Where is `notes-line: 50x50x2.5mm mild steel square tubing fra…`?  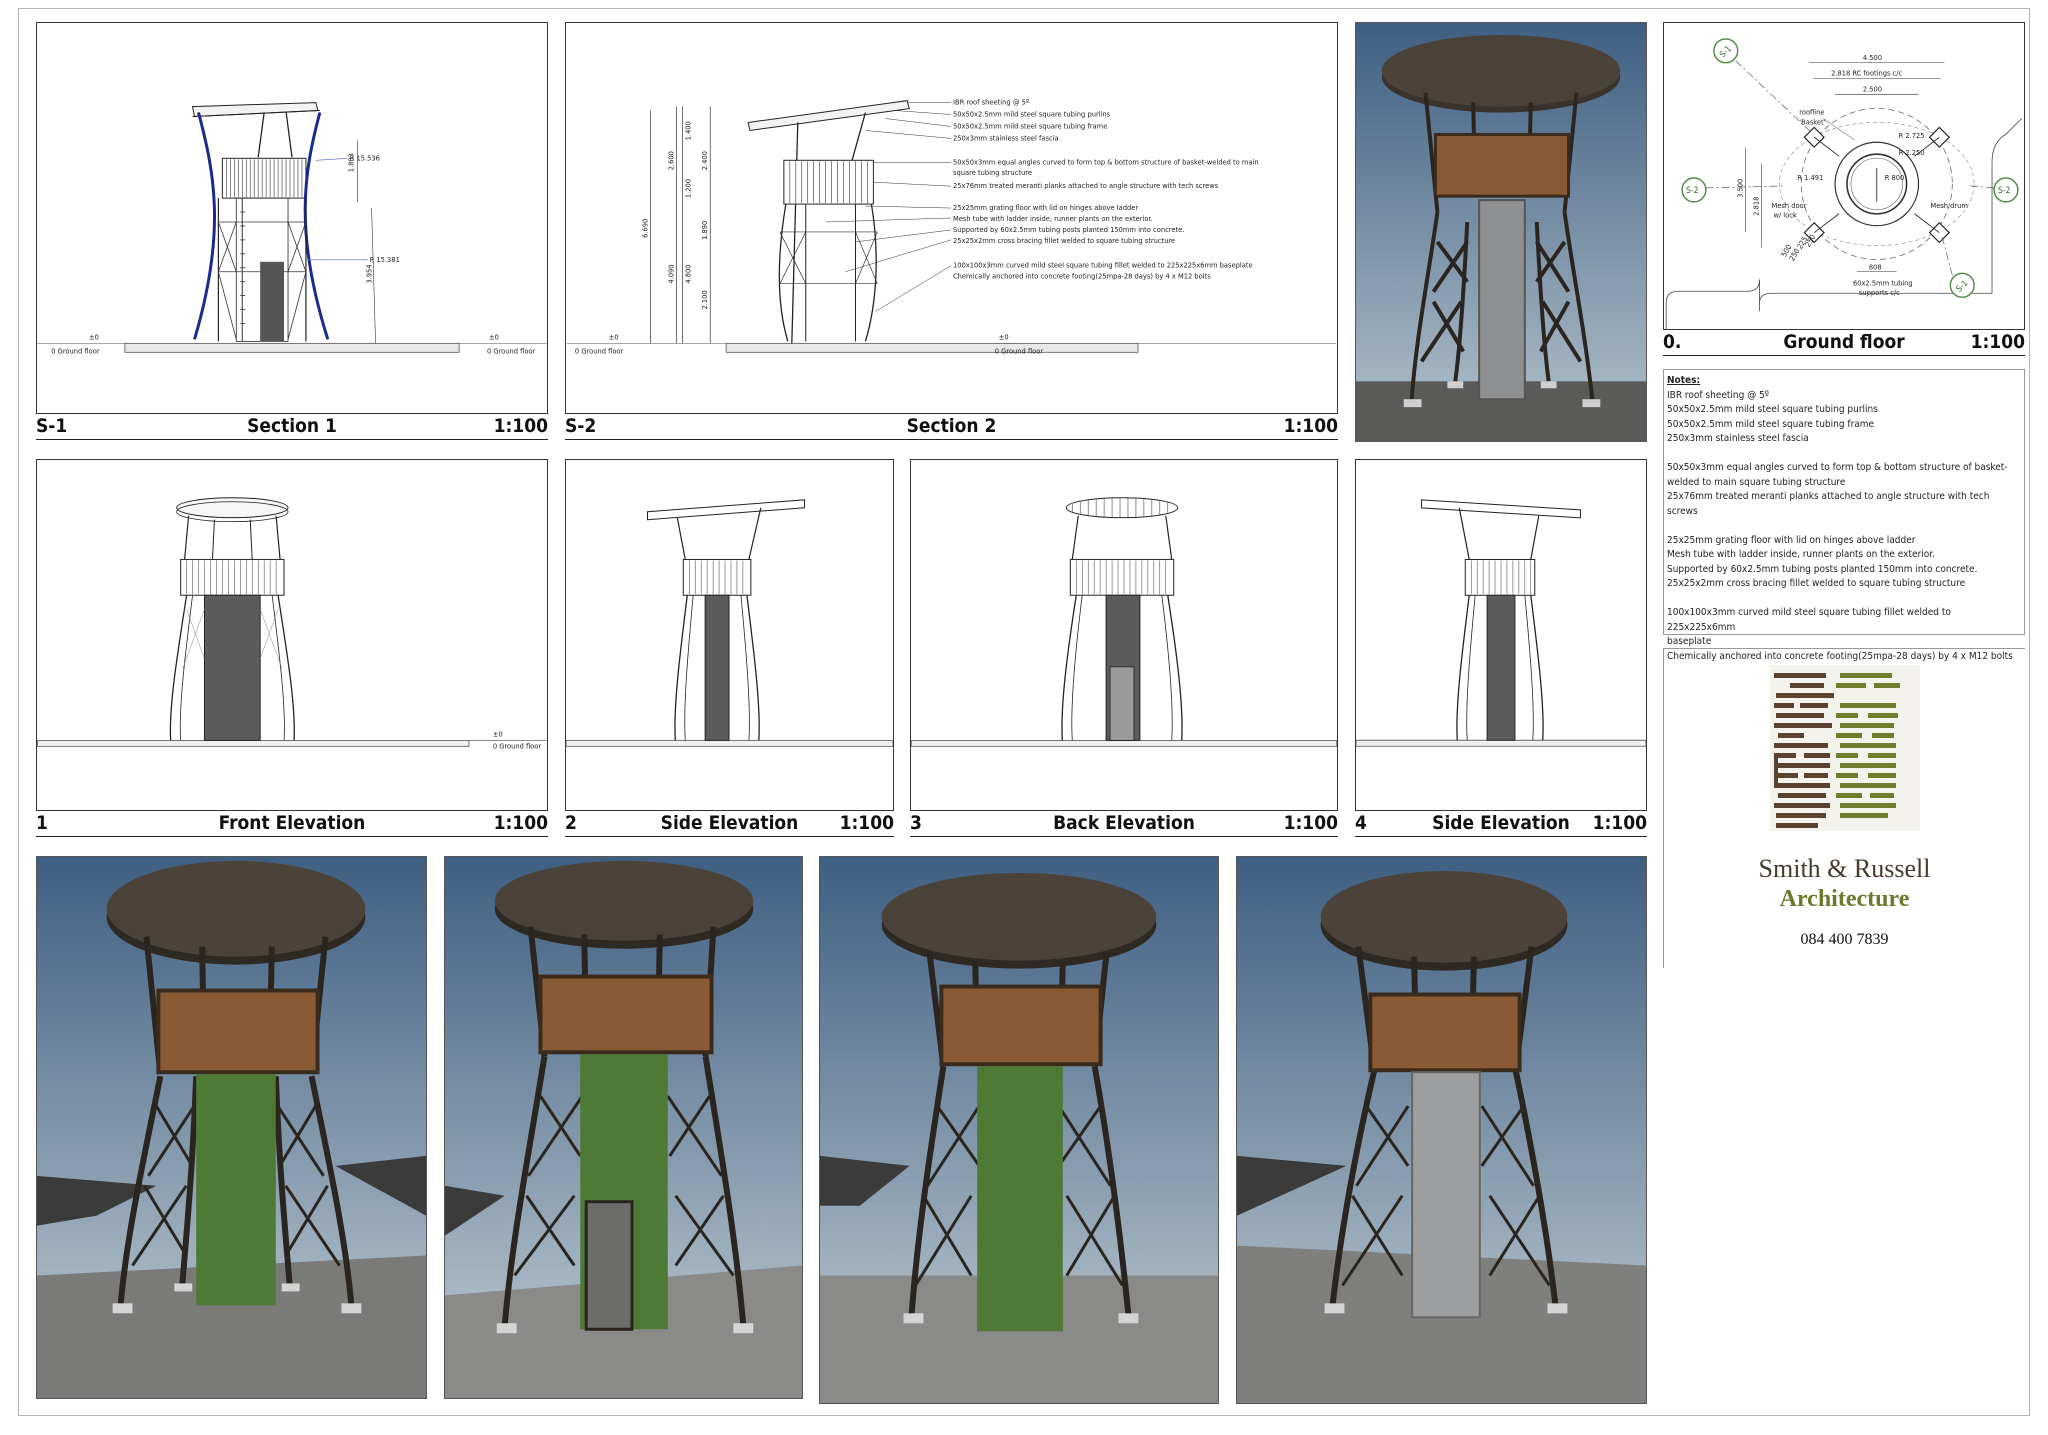 notes-line: 50x50x2.5mm mild steel square tubing fra… is located at coordinates (1771, 424).